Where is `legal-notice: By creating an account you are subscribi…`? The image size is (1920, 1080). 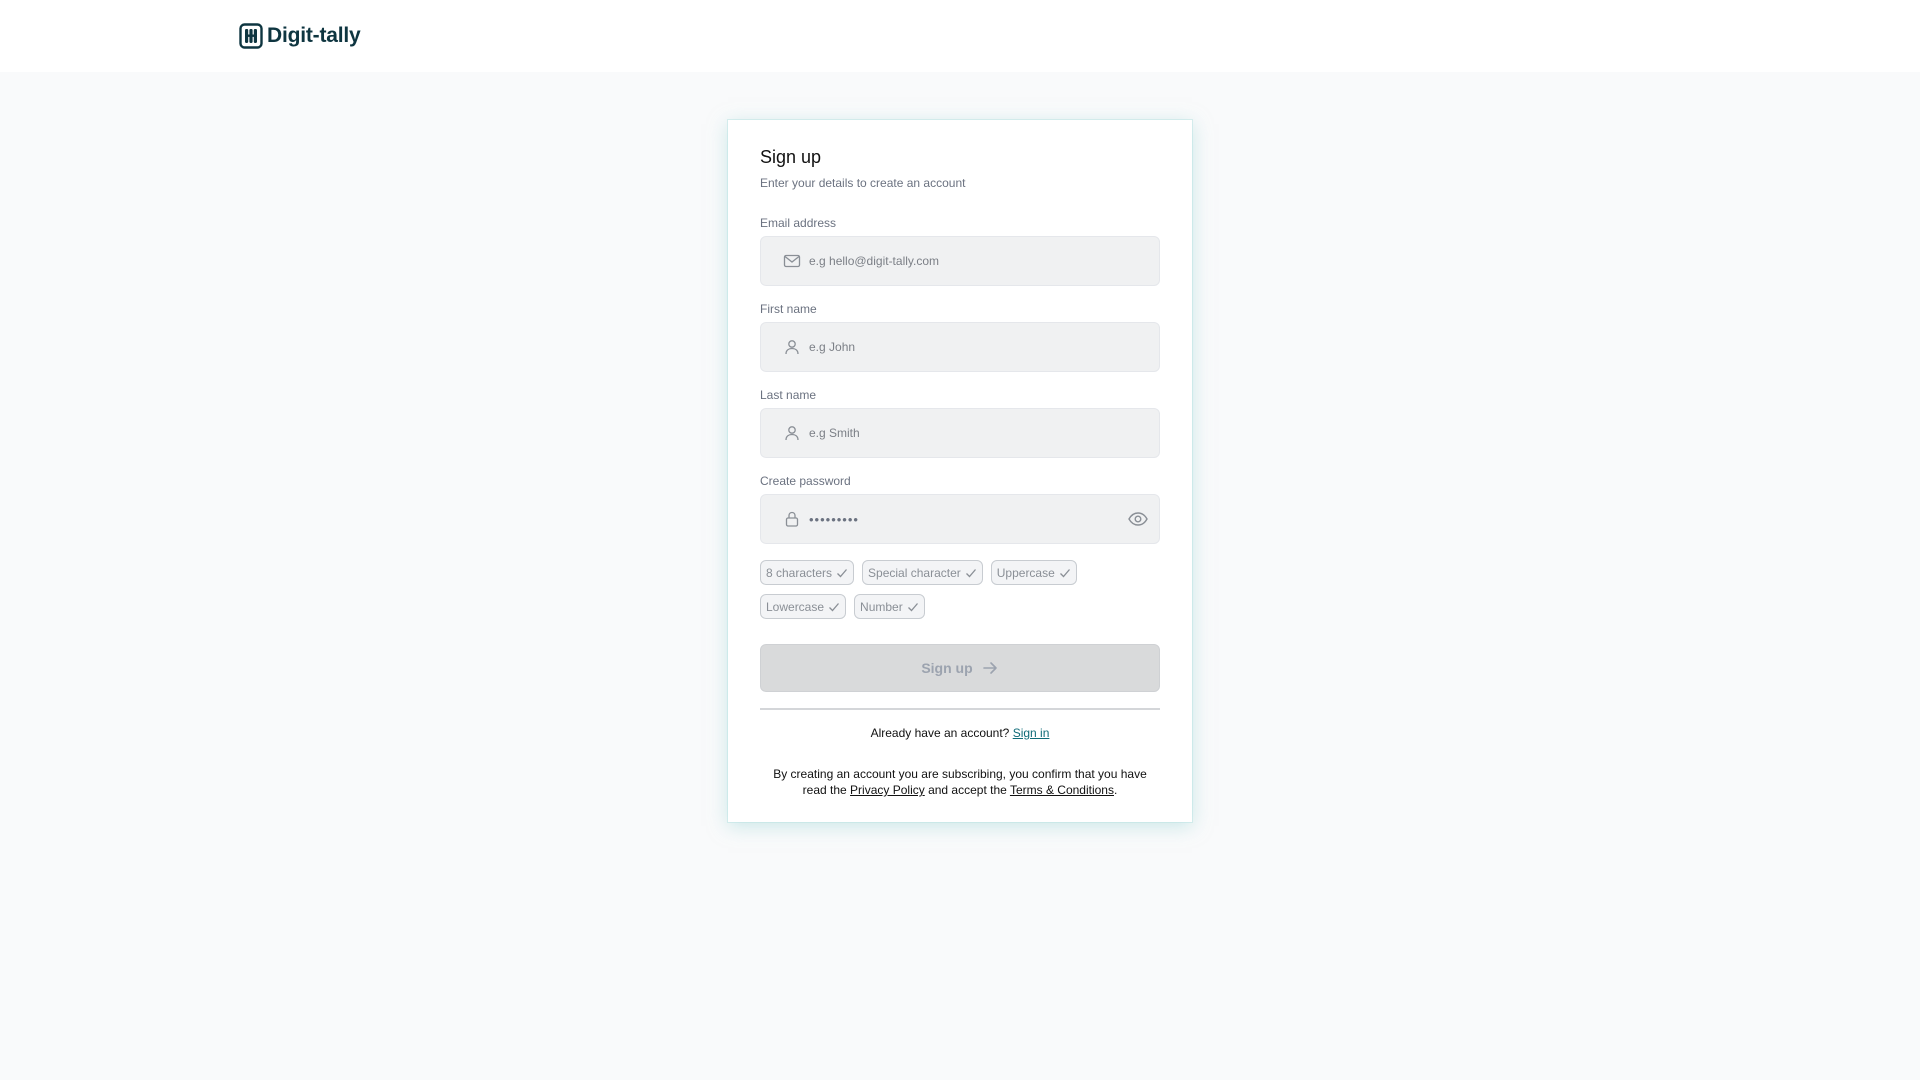 legal-notice: By creating an account you are subscribi… is located at coordinates (960, 782).